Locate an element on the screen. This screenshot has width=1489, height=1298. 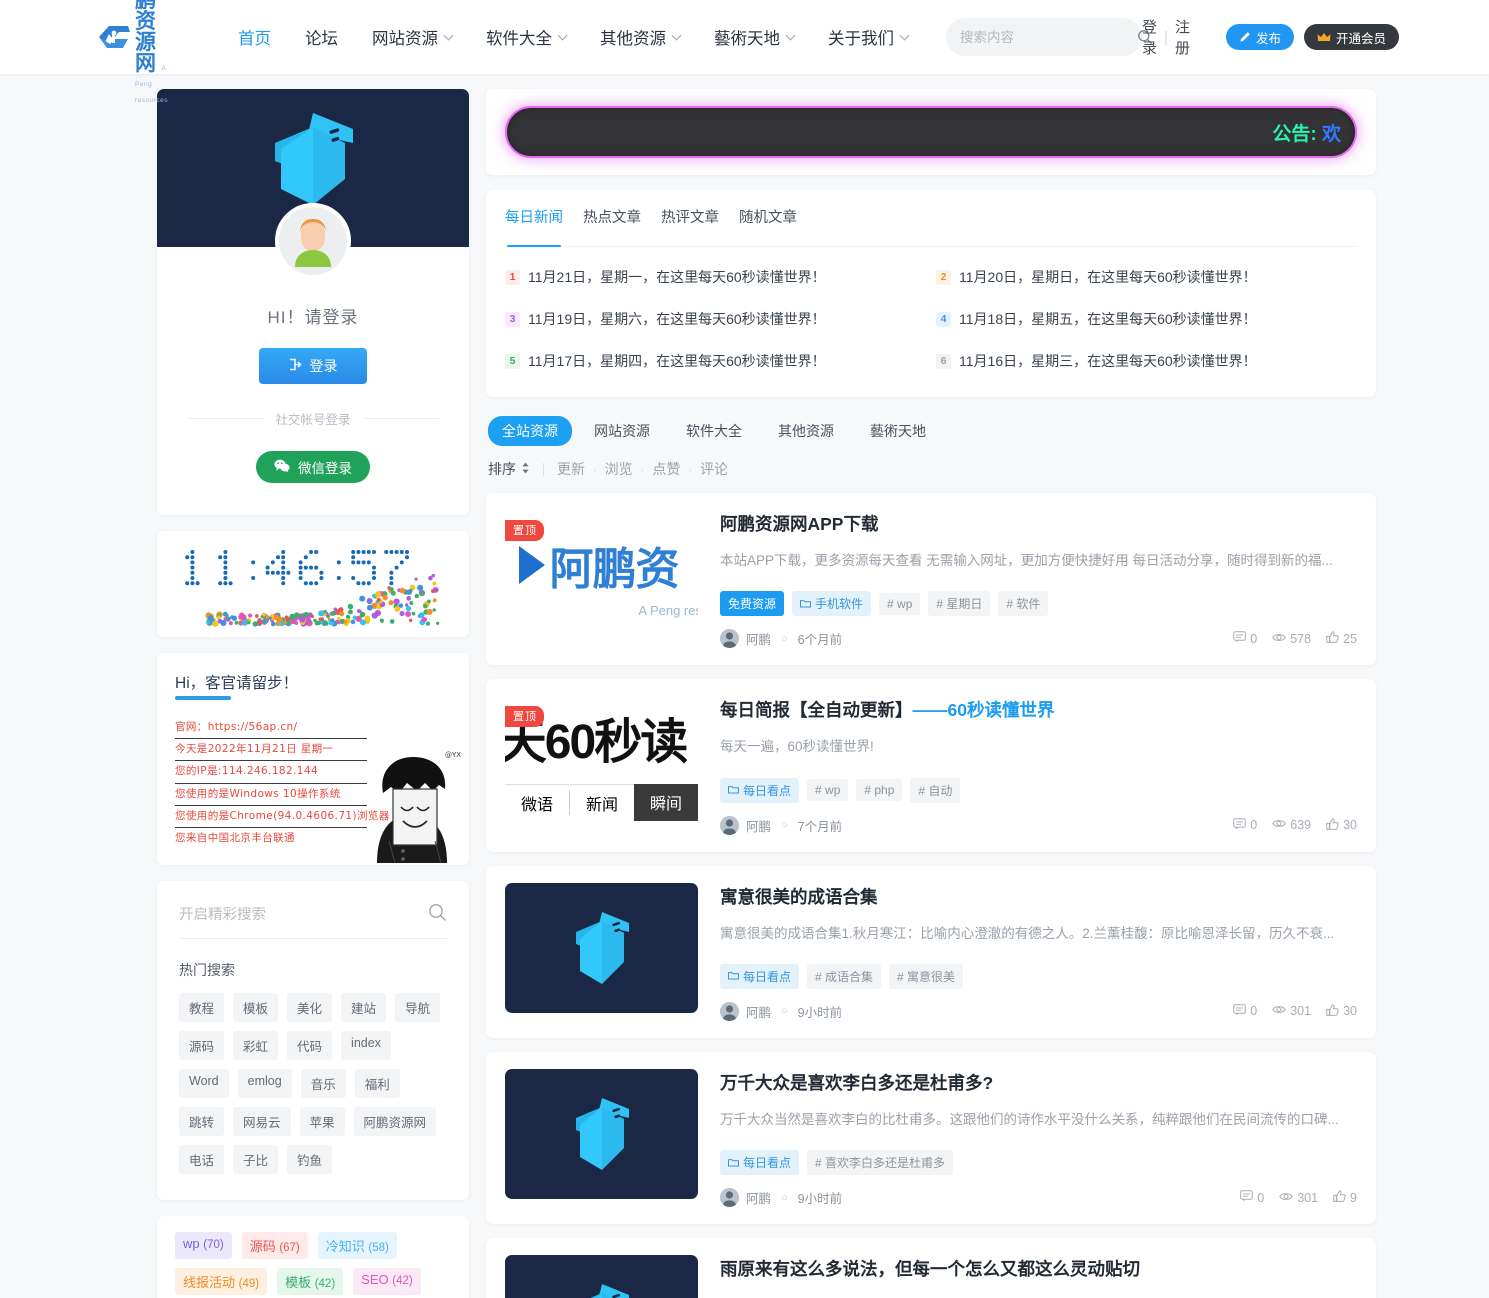
hot-search-tag: 钓鱼 is located at coordinates (310, 1160).